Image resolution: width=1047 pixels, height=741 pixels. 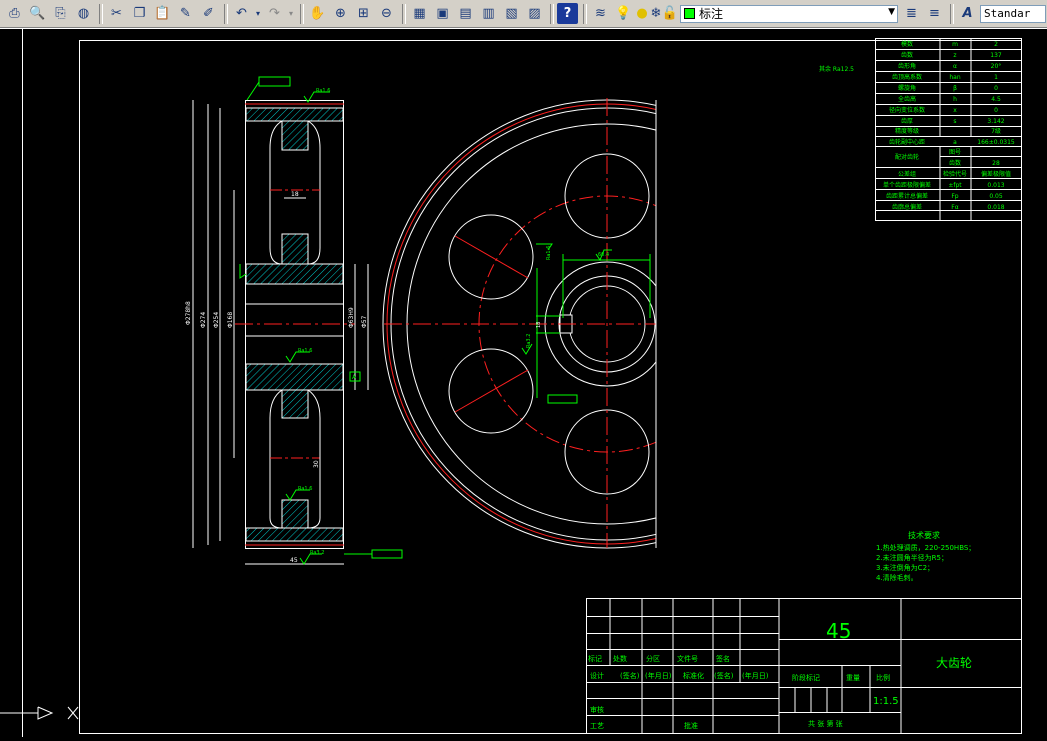 I want to click on redo-dropdown-icon: ▾, so click(x=291, y=13).